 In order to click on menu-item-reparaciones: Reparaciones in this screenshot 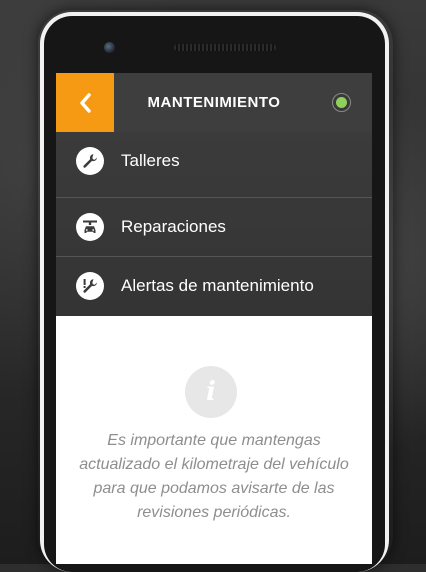, I will do `click(214, 227)`.